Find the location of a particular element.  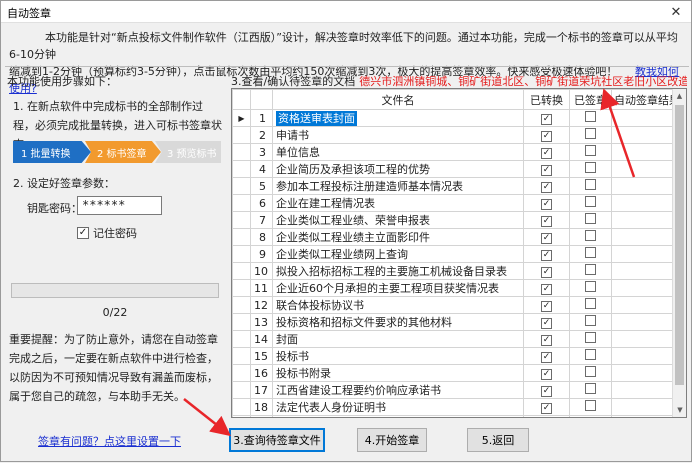

table-row: 11 企业近60个月承担的主要工程项目获奖情况表 ✓ is located at coordinates (453, 288).